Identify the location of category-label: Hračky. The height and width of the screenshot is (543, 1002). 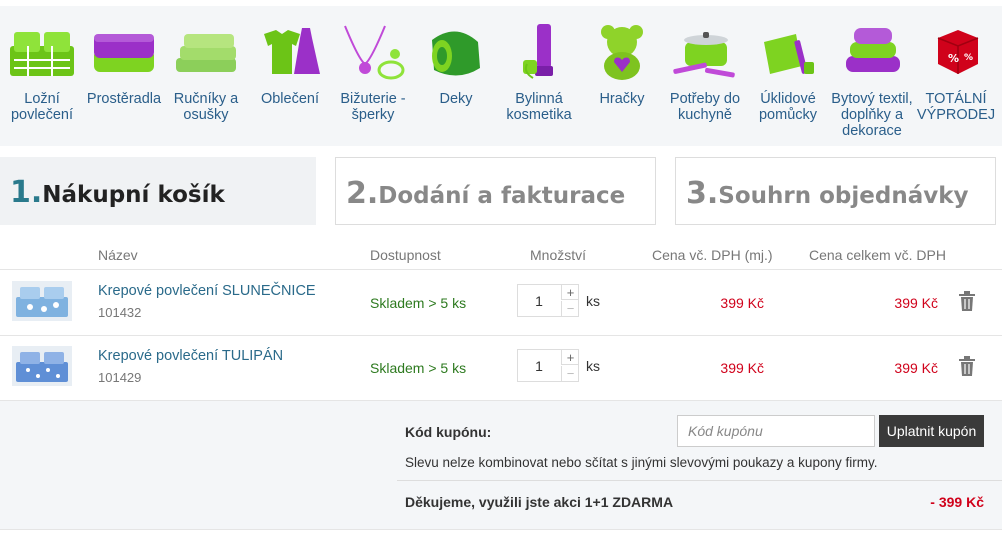
(622, 99).